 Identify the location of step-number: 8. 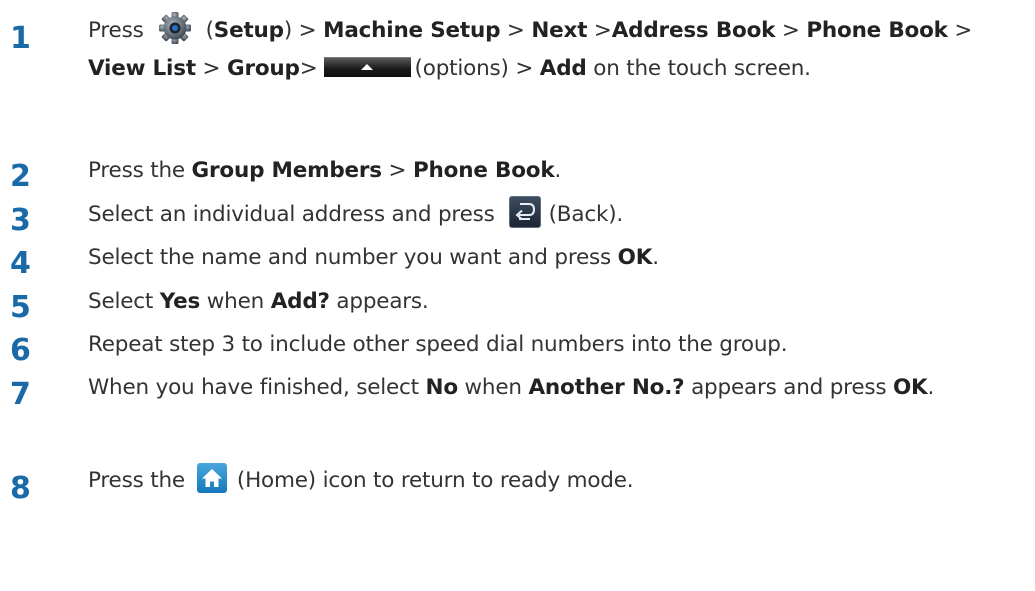
(20, 488).